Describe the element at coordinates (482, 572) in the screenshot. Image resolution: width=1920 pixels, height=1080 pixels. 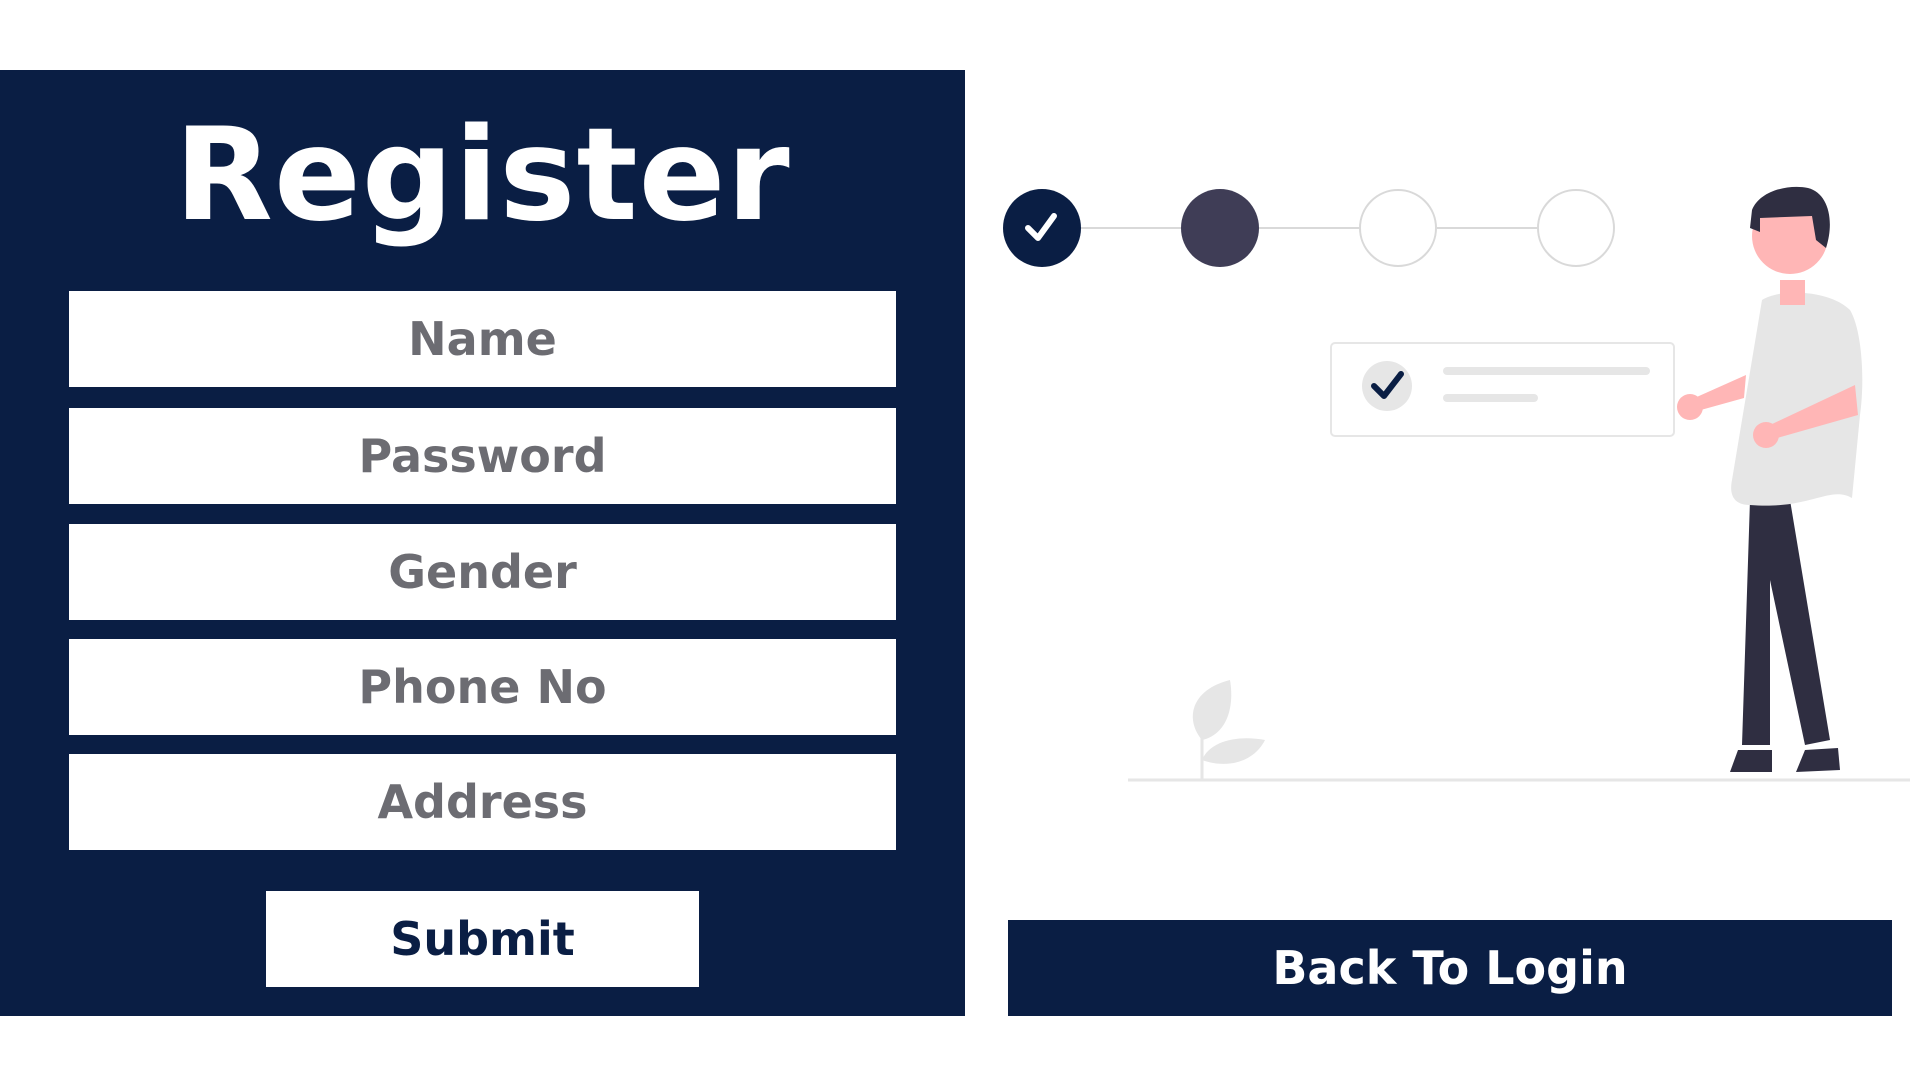
I see `gender-field` at that location.